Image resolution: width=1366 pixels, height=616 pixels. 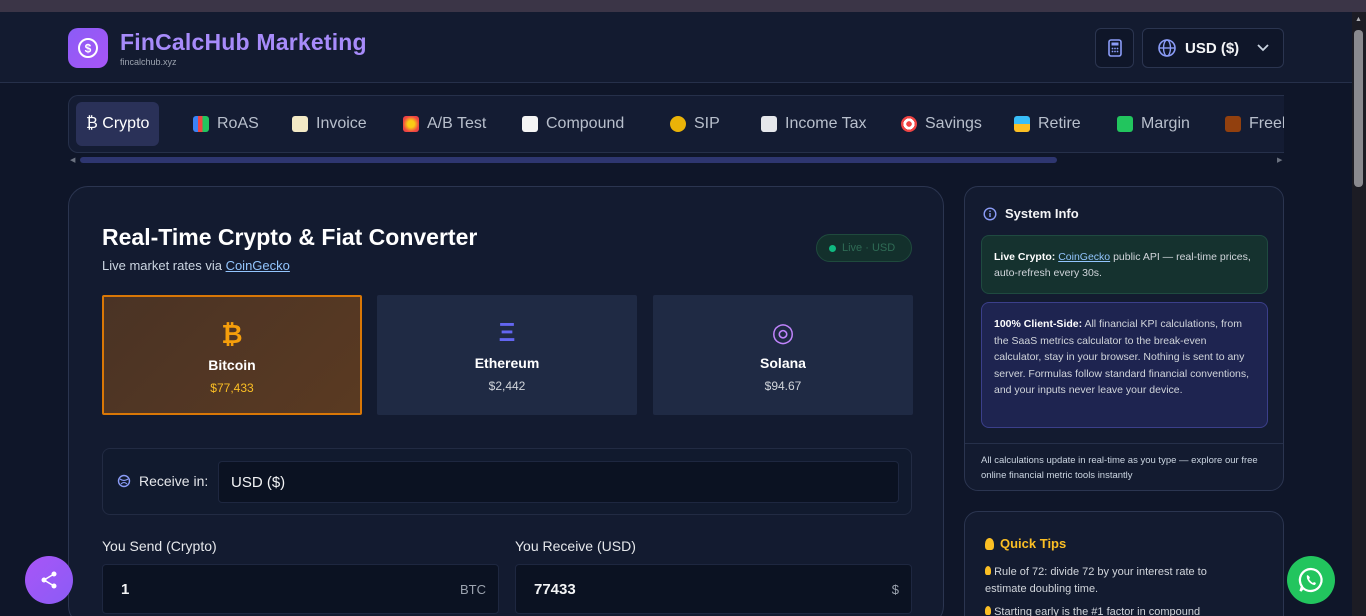 What do you see at coordinates (826, 123) in the screenshot?
I see `tab-label: Income Tax` at bounding box center [826, 123].